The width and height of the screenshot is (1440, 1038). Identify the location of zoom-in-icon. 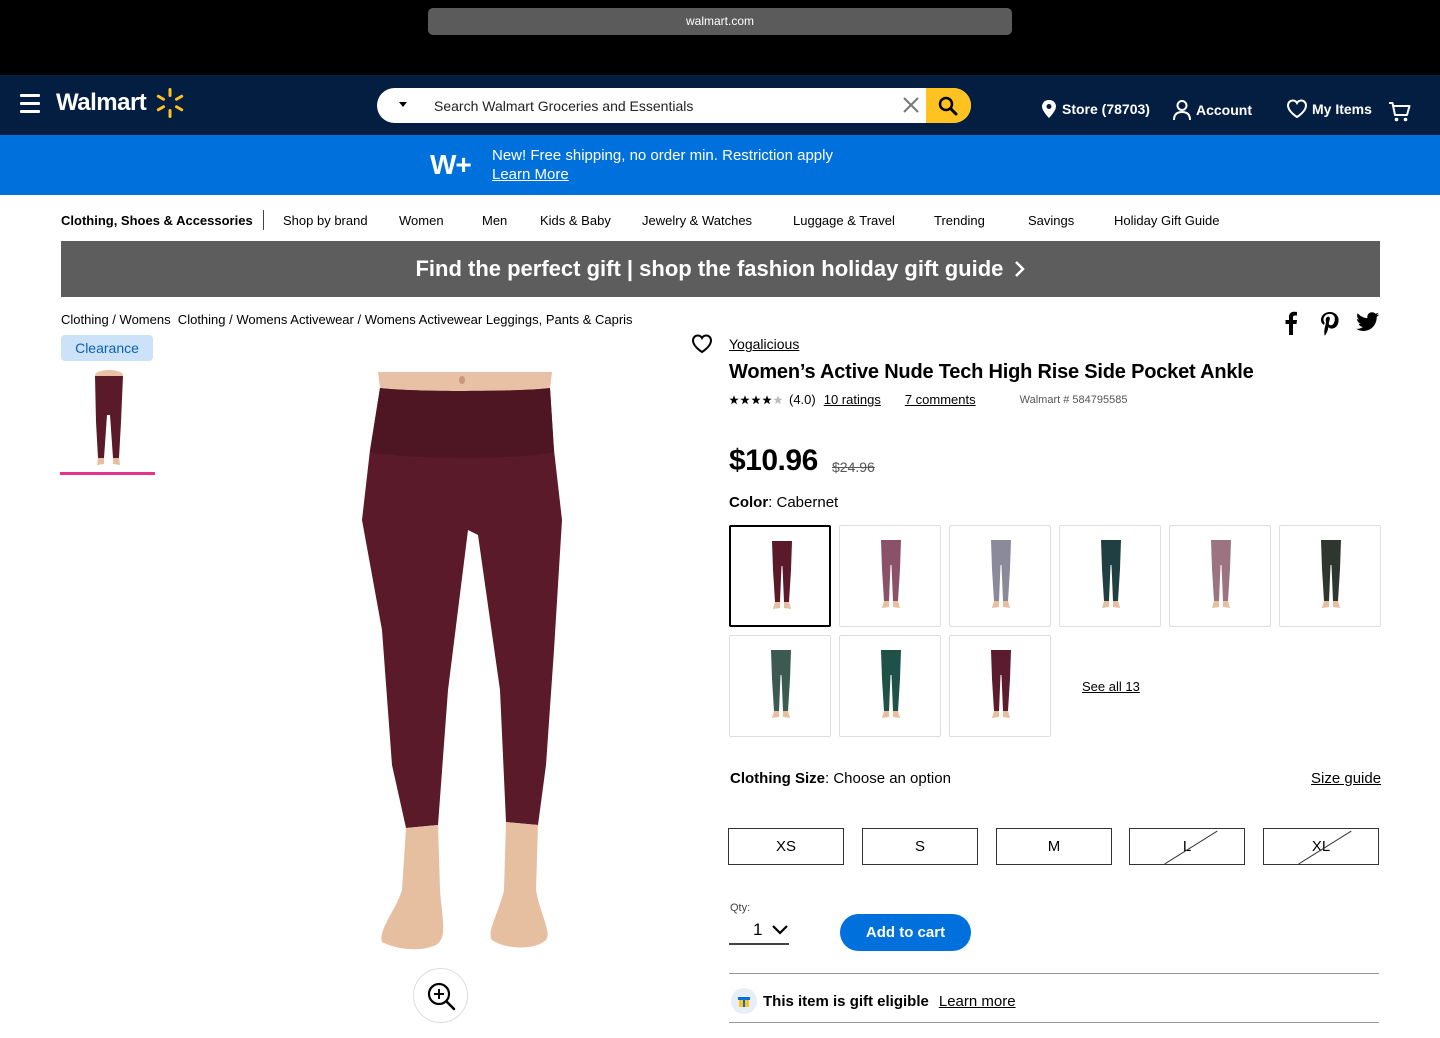
(441, 996).